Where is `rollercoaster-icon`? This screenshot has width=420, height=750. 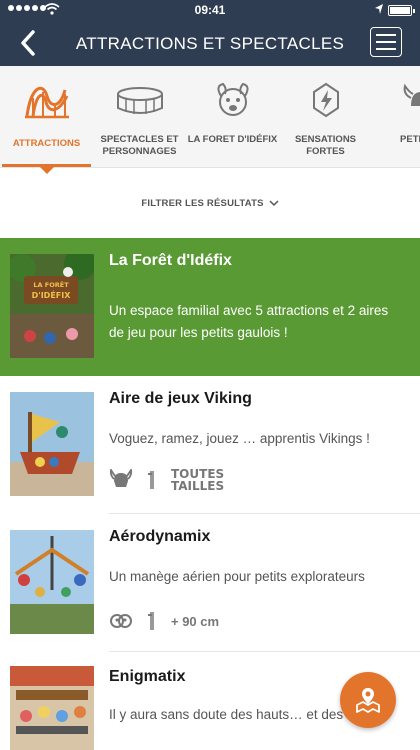
rollercoaster-icon is located at coordinates (47, 100).